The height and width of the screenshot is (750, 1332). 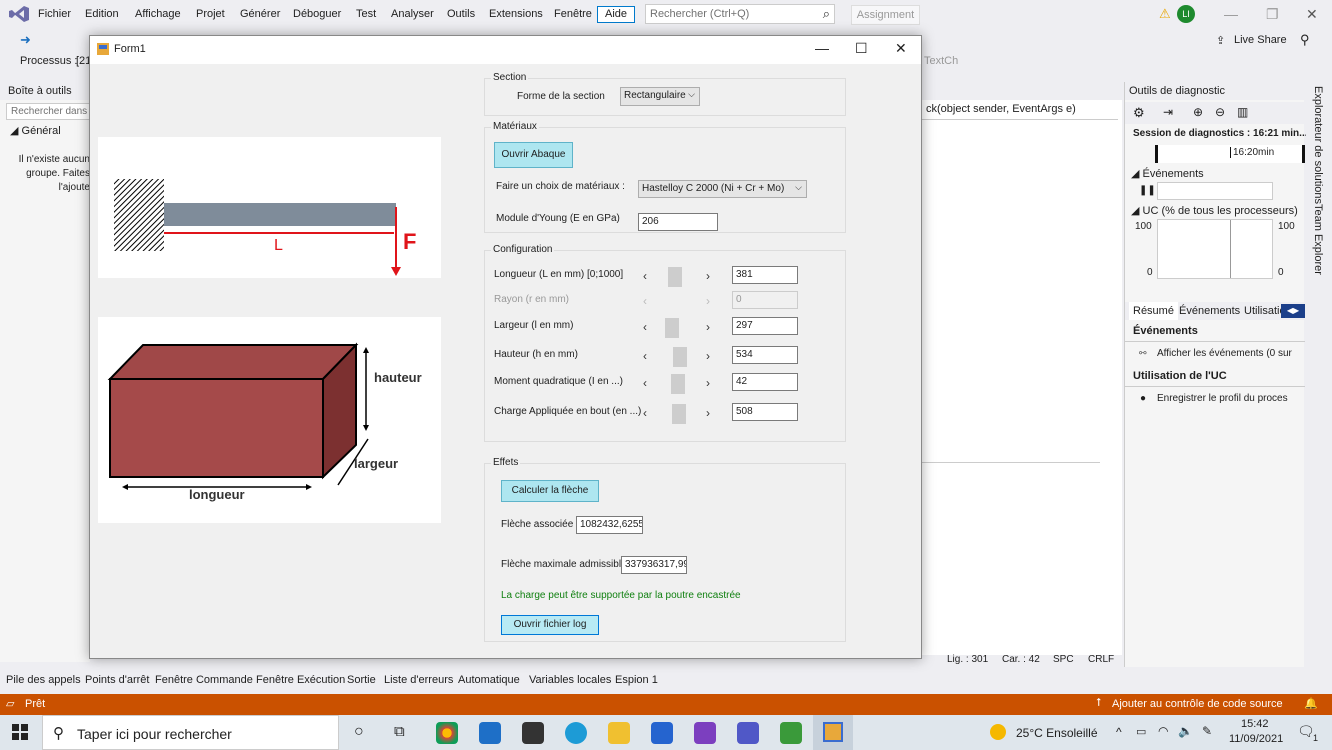 I want to click on menu-outils: Outils, so click(x=461, y=14).